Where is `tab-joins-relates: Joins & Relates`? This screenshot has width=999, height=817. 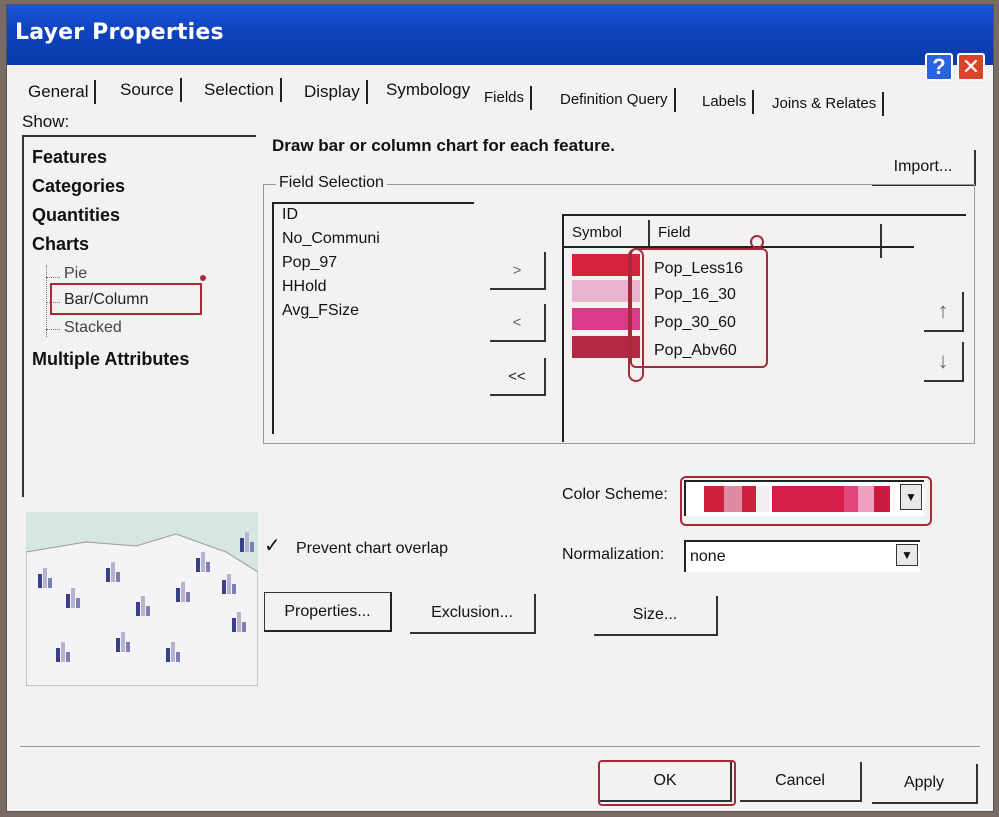
tab-joins-relates: Joins & Relates is located at coordinates (828, 104).